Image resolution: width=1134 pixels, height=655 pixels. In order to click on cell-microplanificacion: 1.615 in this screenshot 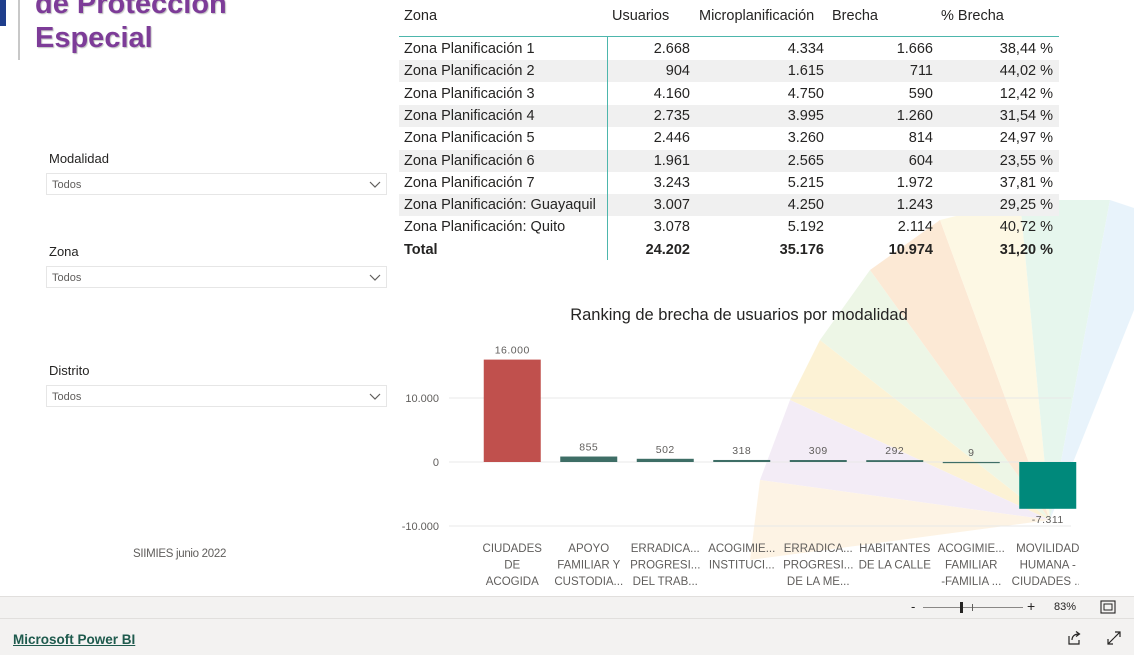, I will do `click(805, 71)`.